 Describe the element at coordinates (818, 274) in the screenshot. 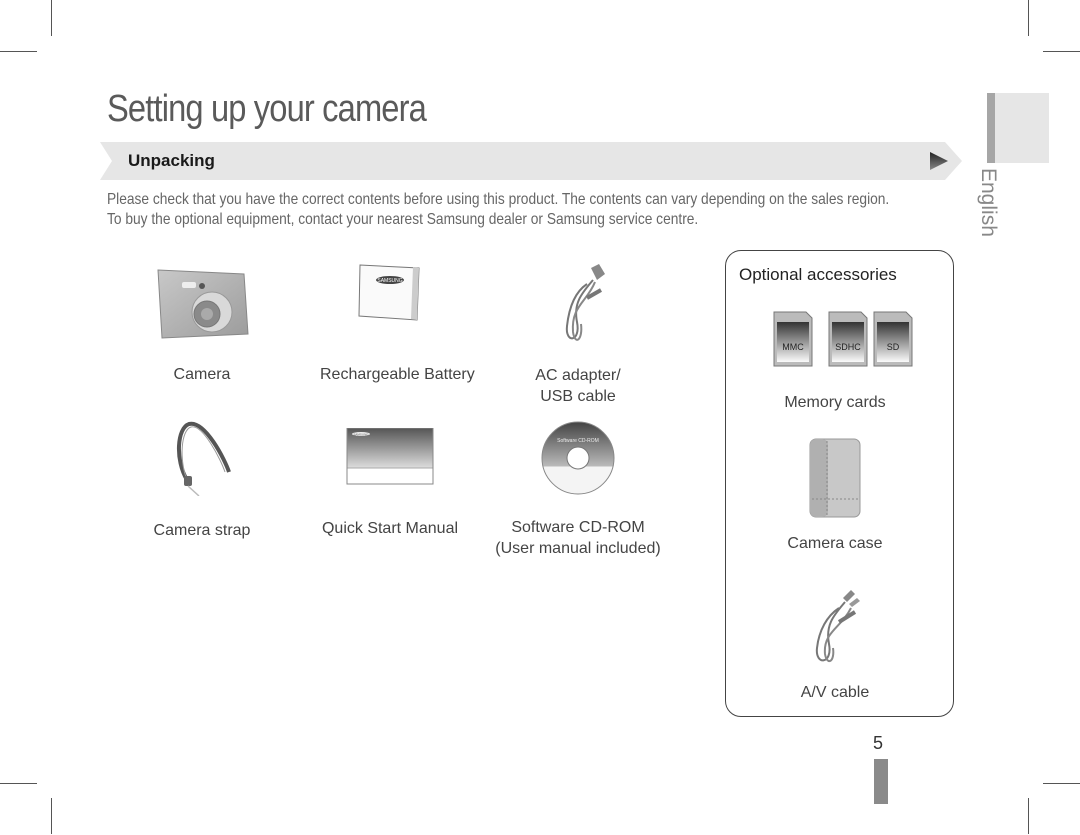

I see `optional-accessories-title: Optional accessories` at that location.